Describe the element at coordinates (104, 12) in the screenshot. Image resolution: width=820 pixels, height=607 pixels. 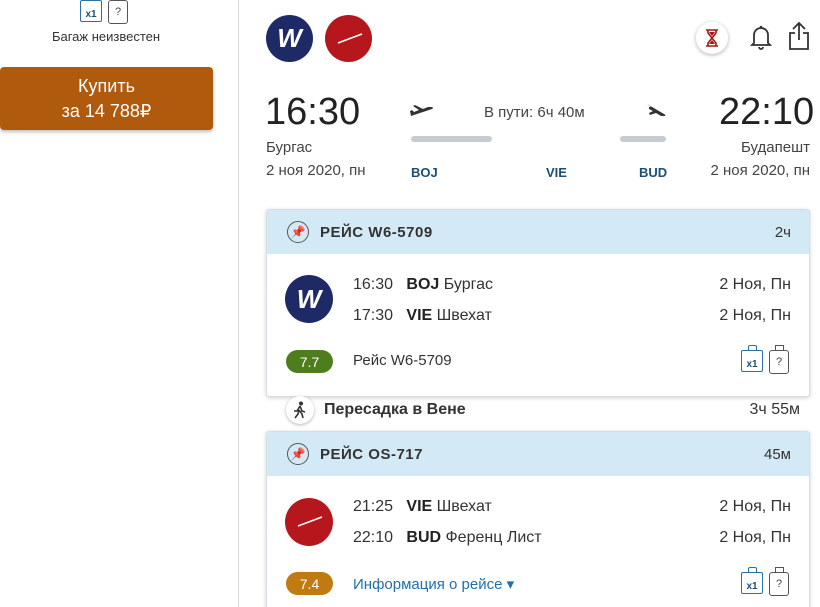
I see `baggage-icons: x1 ?` at that location.